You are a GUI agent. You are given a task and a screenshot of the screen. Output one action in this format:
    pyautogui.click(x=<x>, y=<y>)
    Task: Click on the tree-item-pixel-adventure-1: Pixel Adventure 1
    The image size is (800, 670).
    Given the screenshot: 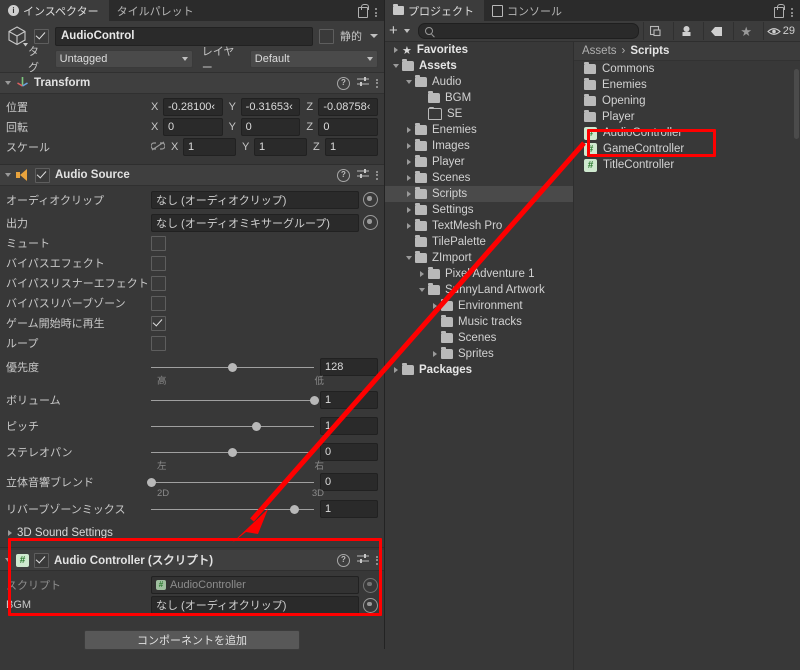 What is the action you would take?
    pyautogui.click(x=479, y=274)
    